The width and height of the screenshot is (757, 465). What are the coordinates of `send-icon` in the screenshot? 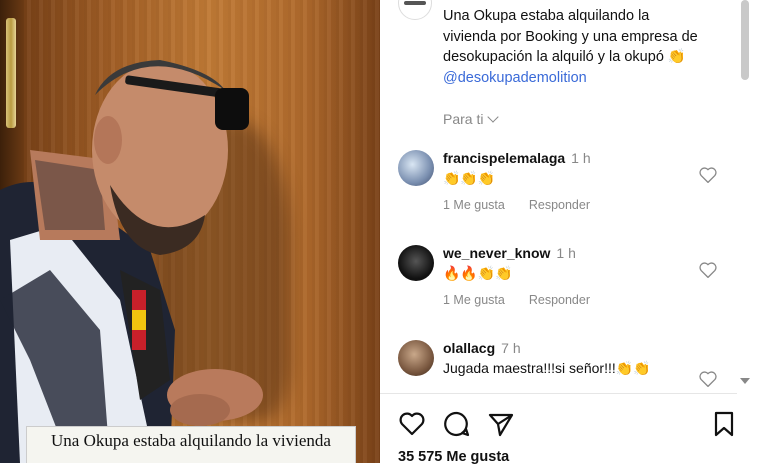 It's located at (501, 424).